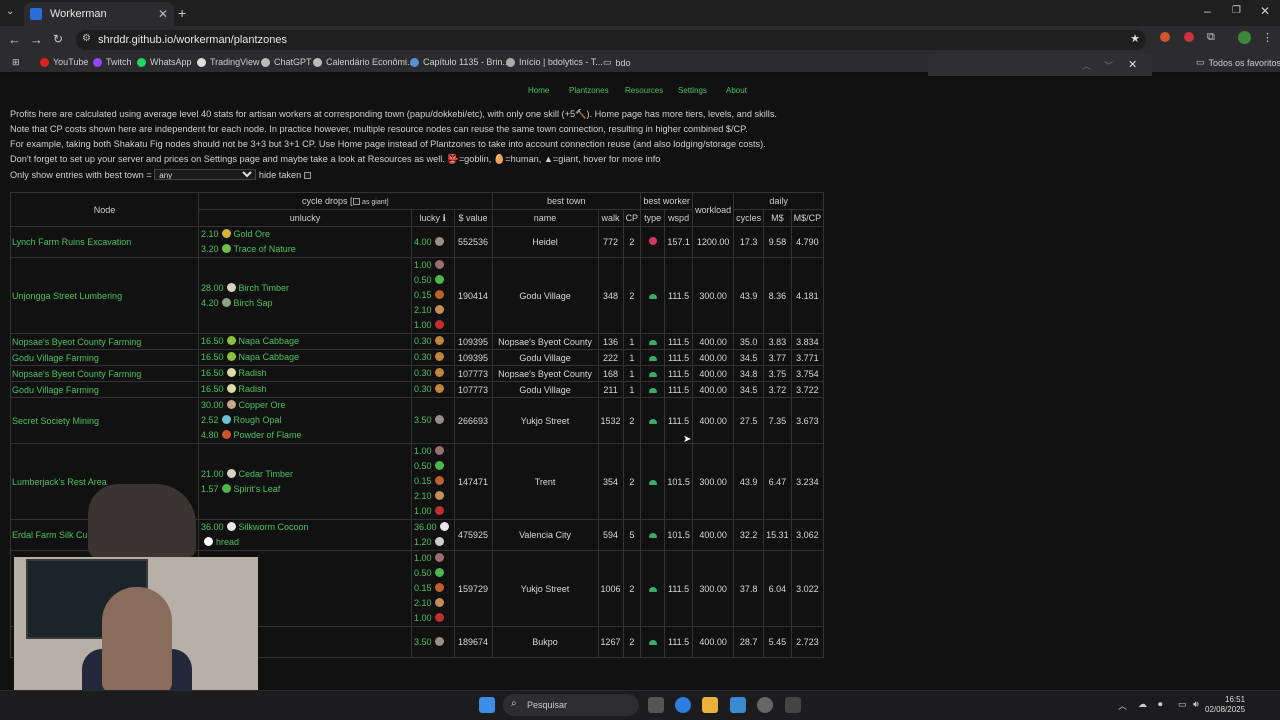 The width and height of the screenshot is (1280, 720). What do you see at coordinates (433, 218) in the screenshot?
I see `header-lucky: lucky ℹ` at bounding box center [433, 218].